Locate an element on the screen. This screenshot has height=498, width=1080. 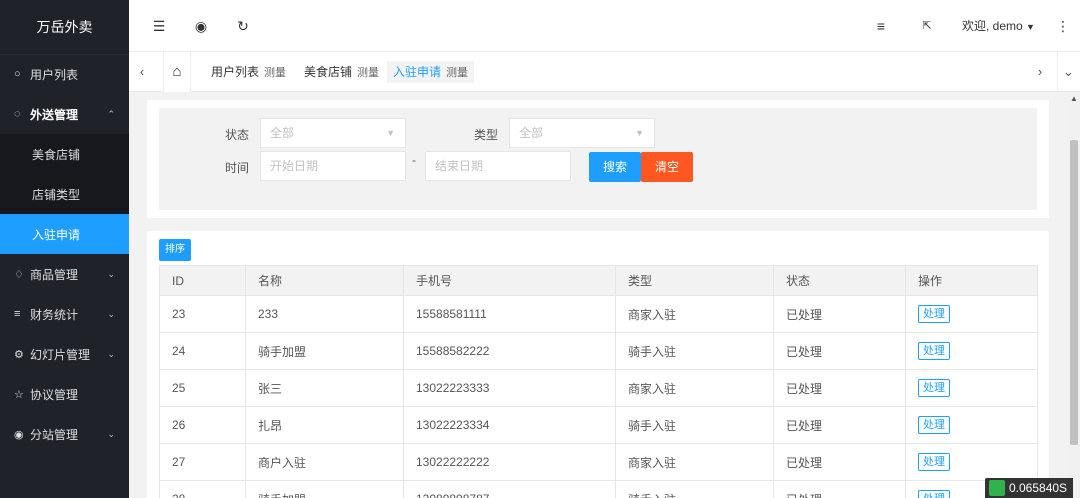
chevron-up-icon: ⌃ is located at coordinates (111, 113).